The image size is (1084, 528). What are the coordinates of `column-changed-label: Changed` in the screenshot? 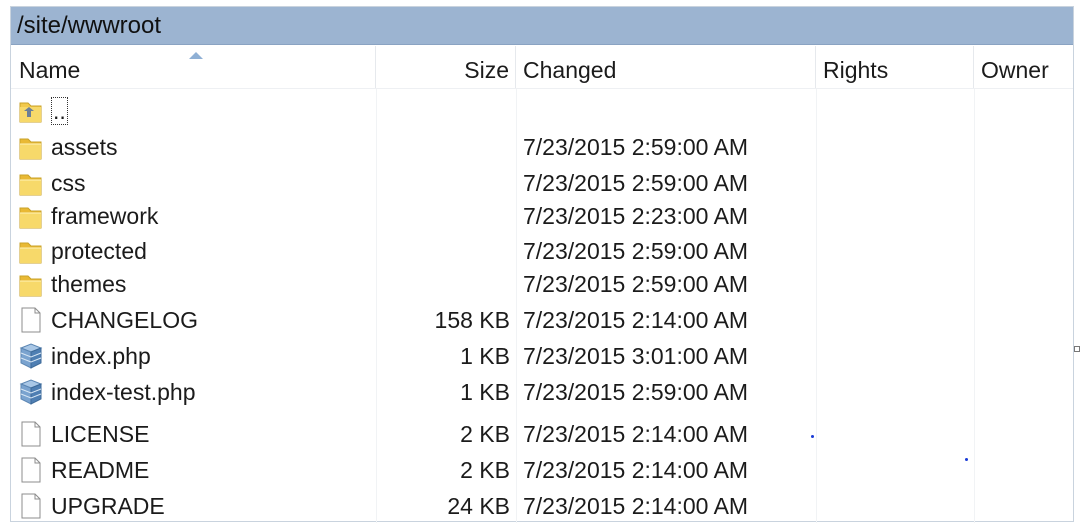 It's located at (570, 70).